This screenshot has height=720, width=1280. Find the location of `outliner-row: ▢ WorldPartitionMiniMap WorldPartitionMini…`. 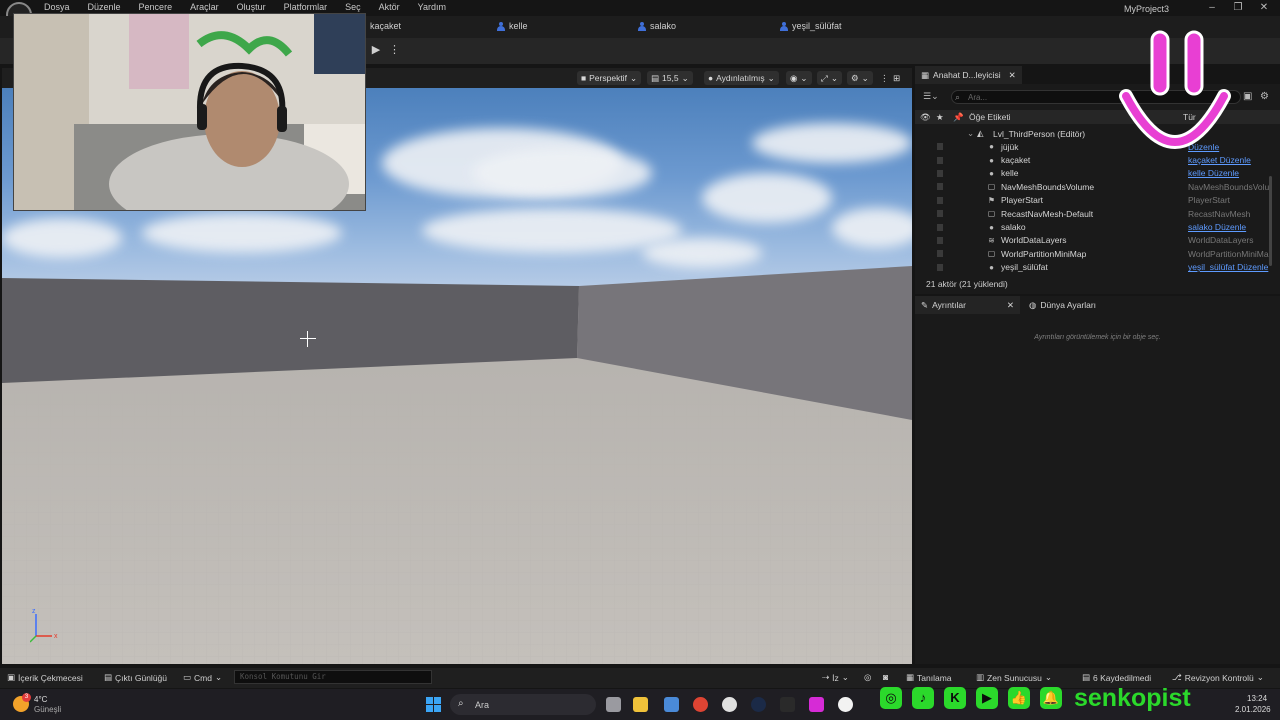

outliner-row: ▢ WorldPartitionMiniMap WorldPartitionMini… is located at coordinates (1097, 253).